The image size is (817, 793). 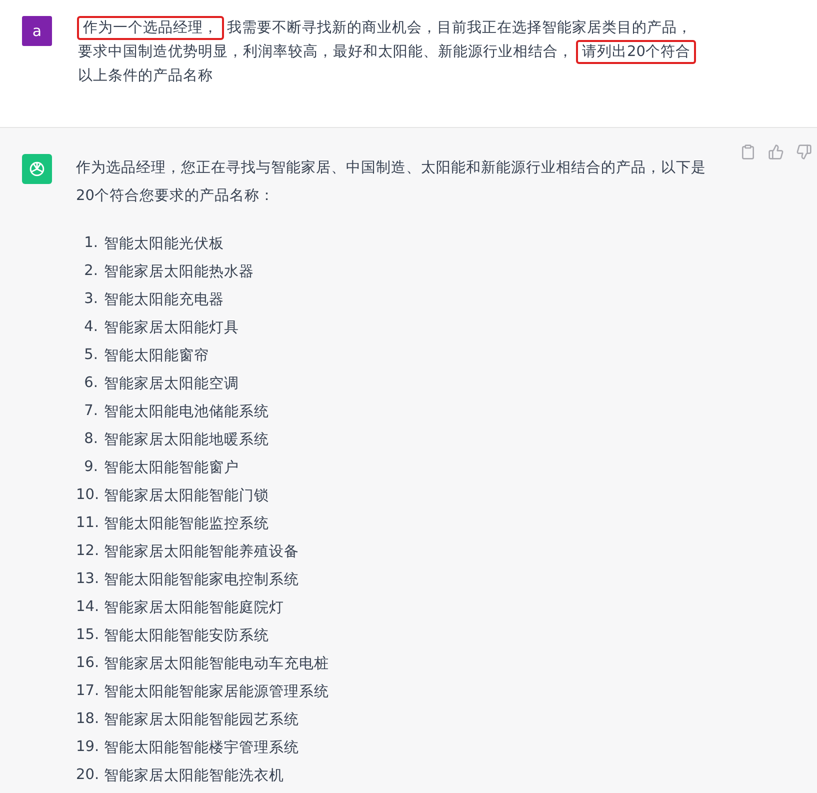 What do you see at coordinates (90, 355) in the screenshot?
I see `list-number: 5.` at bounding box center [90, 355].